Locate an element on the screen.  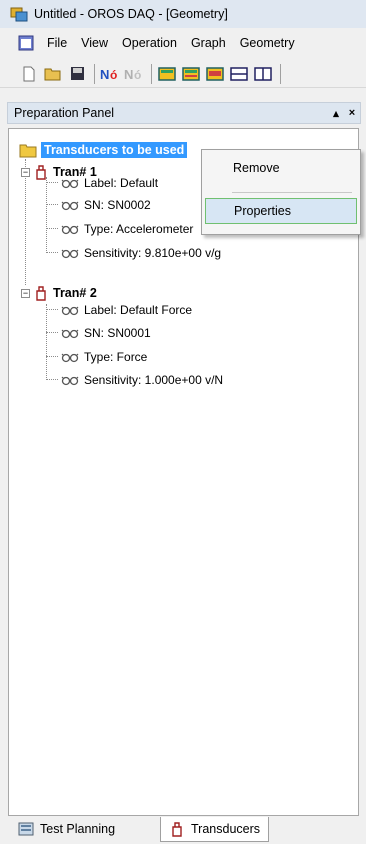
menu-bar: File View Operation Graph Geometry is located at coordinates (183, 43).